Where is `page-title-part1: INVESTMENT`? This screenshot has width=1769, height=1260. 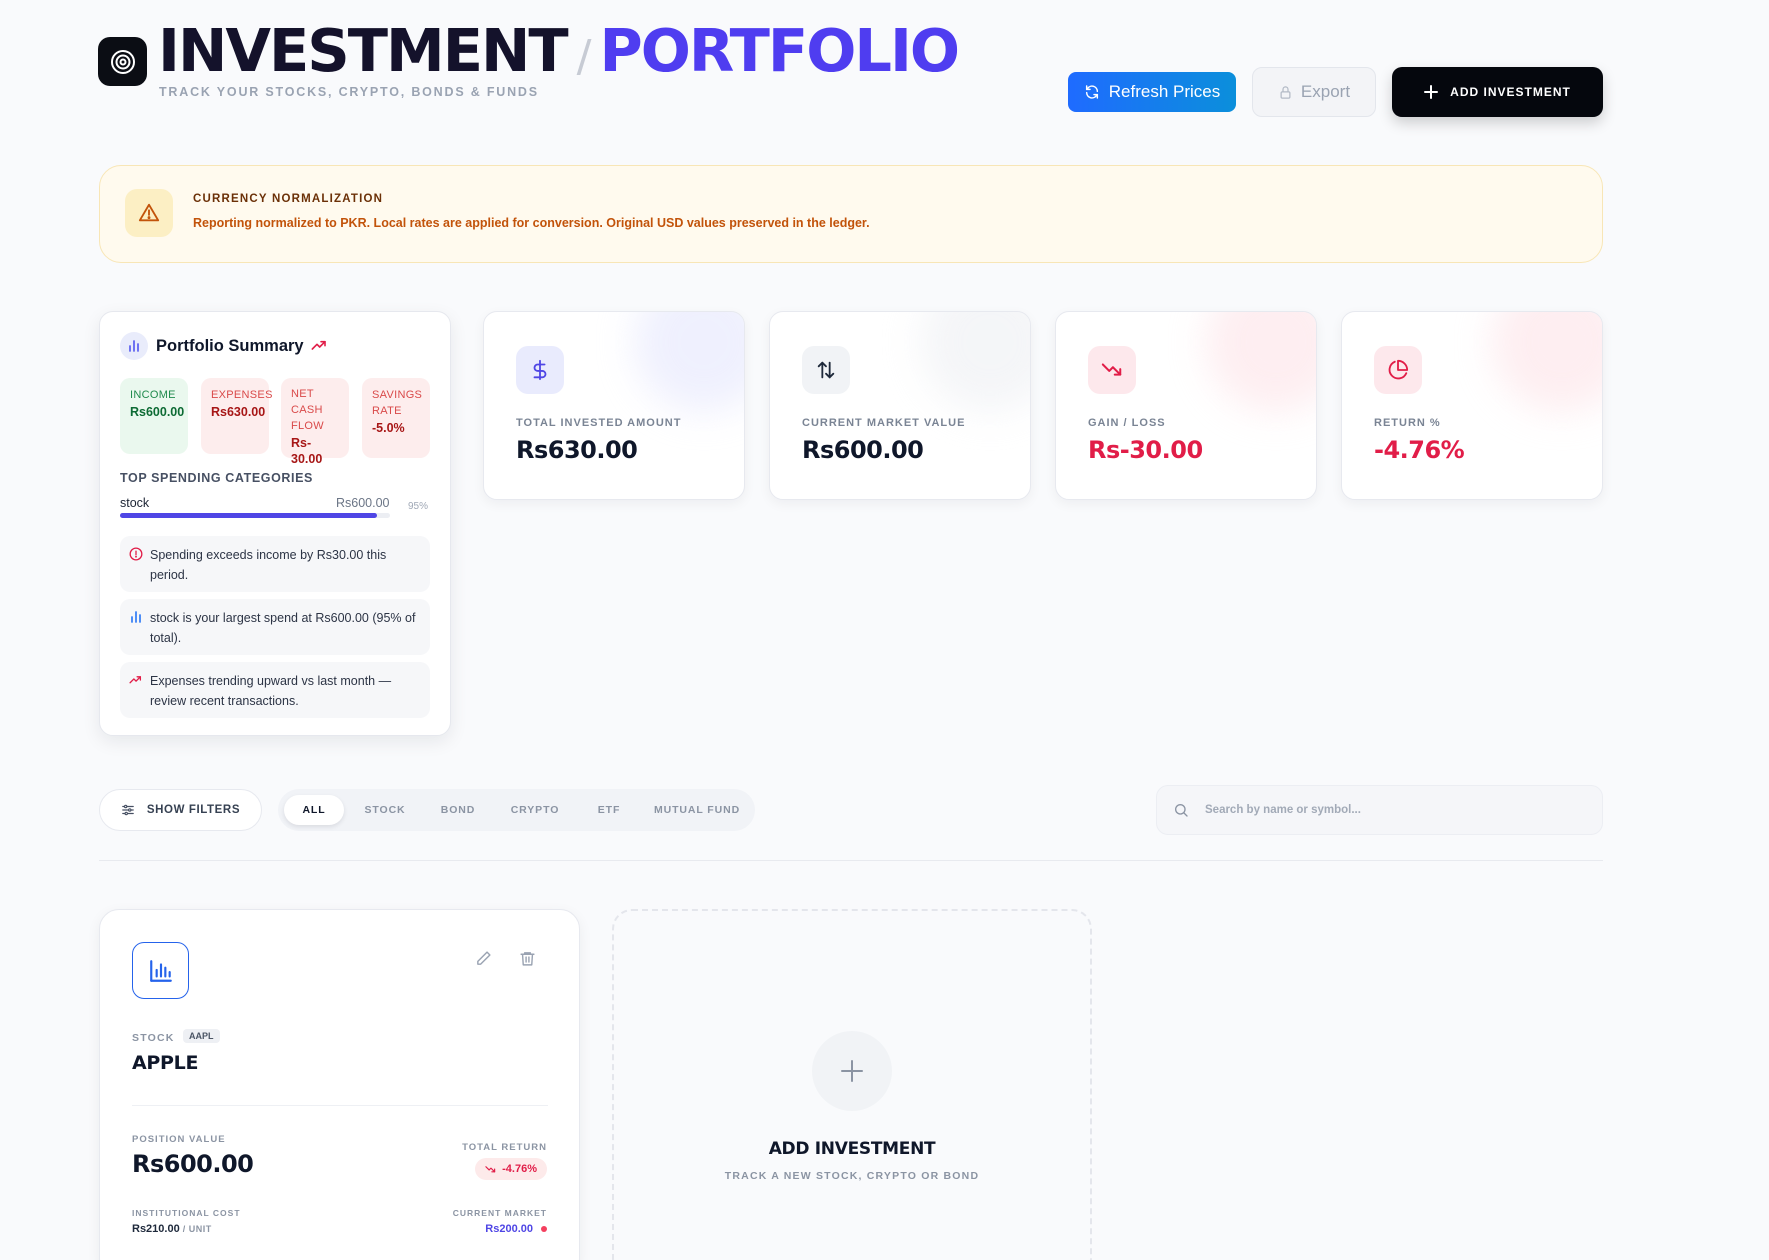 page-title-part1: INVESTMENT is located at coordinates (363, 50).